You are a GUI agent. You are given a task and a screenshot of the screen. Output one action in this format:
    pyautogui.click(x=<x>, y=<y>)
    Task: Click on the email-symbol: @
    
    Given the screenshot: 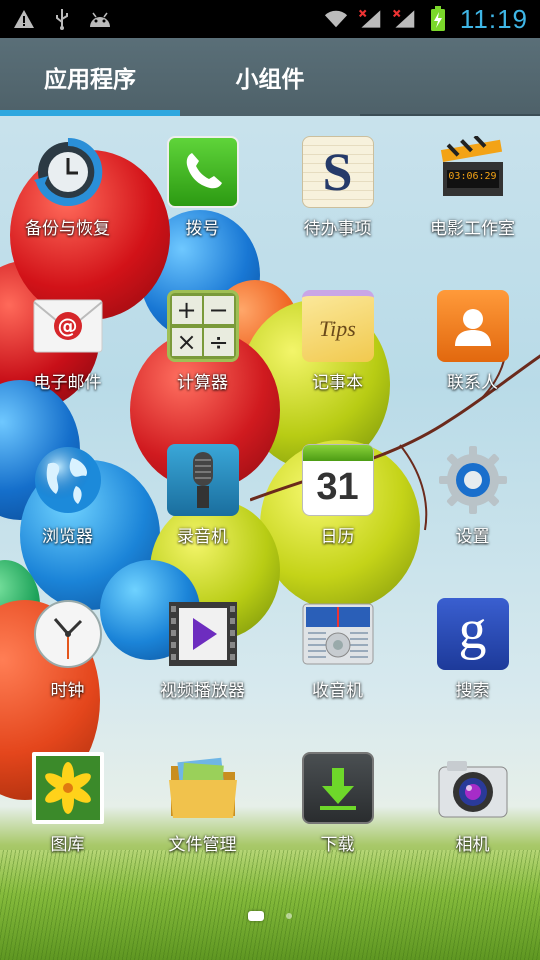 What is the action you would take?
    pyautogui.click(x=67, y=326)
    